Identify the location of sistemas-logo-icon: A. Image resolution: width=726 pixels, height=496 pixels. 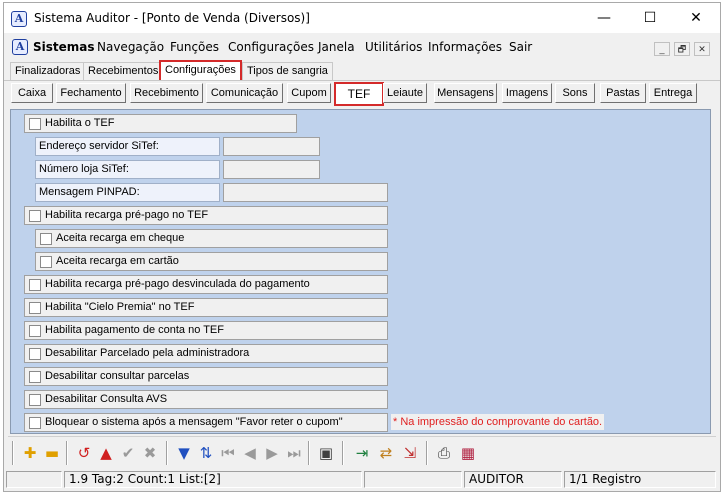
(20, 47).